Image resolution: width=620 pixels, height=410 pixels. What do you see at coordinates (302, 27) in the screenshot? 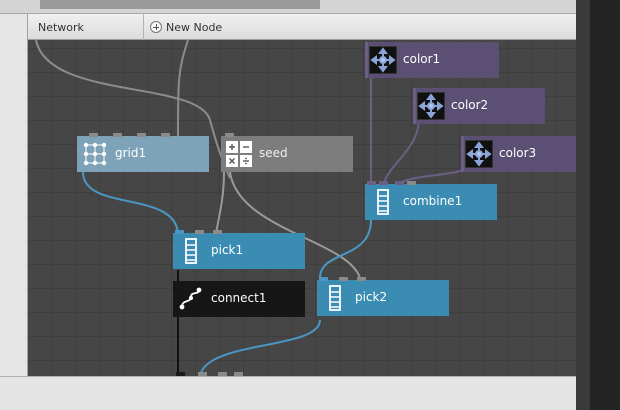
I see `network-toolbar: Network New Node` at bounding box center [302, 27].